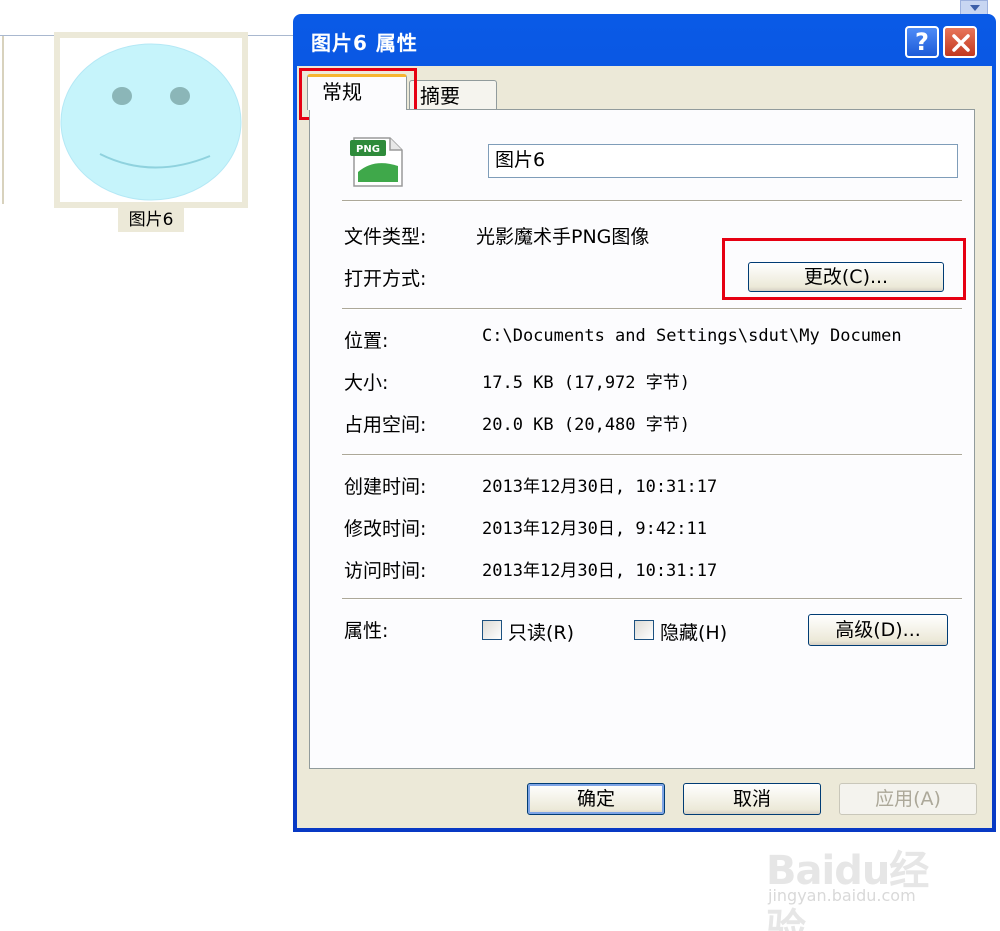 Image resolution: width=1000 pixels, height=931 pixels. What do you see at coordinates (385, 425) in the screenshot?
I see `disk-size-label: 占用空间:` at bounding box center [385, 425].